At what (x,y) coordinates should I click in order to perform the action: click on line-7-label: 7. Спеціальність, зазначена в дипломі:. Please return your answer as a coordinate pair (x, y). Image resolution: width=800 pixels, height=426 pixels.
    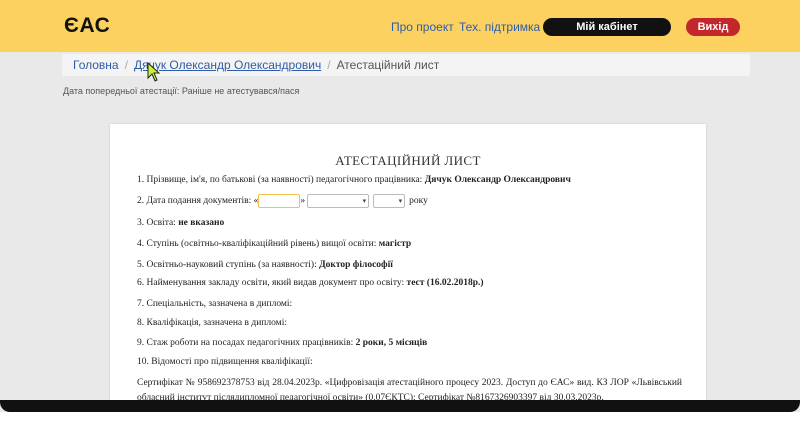
    Looking at the image, I should click on (215, 304).